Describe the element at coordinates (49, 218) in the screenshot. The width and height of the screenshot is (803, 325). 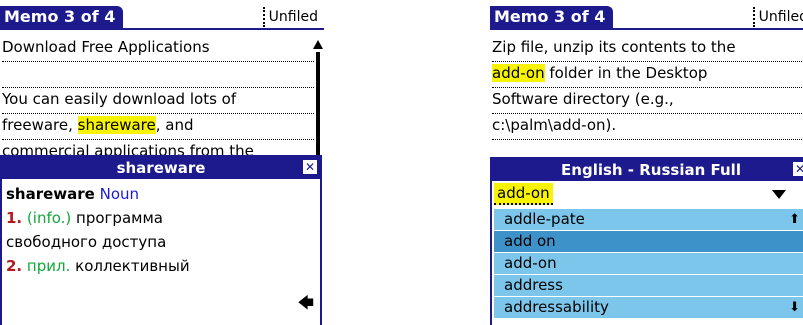
I see `sense-tag: (info.)` at that location.